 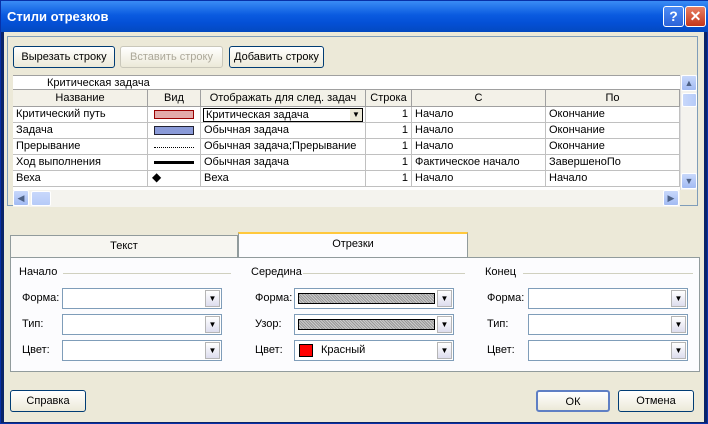 What do you see at coordinates (498, 324) in the screenshot?
I see `end-type-label: Тип:` at bounding box center [498, 324].